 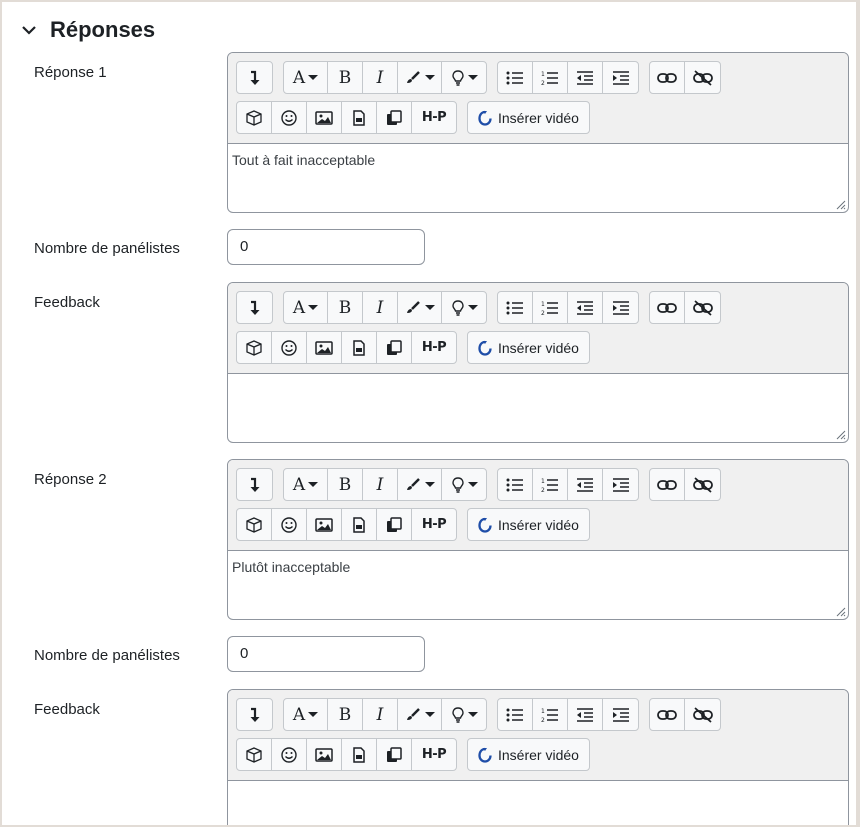 I want to click on indent-icon, so click(x=620, y=307).